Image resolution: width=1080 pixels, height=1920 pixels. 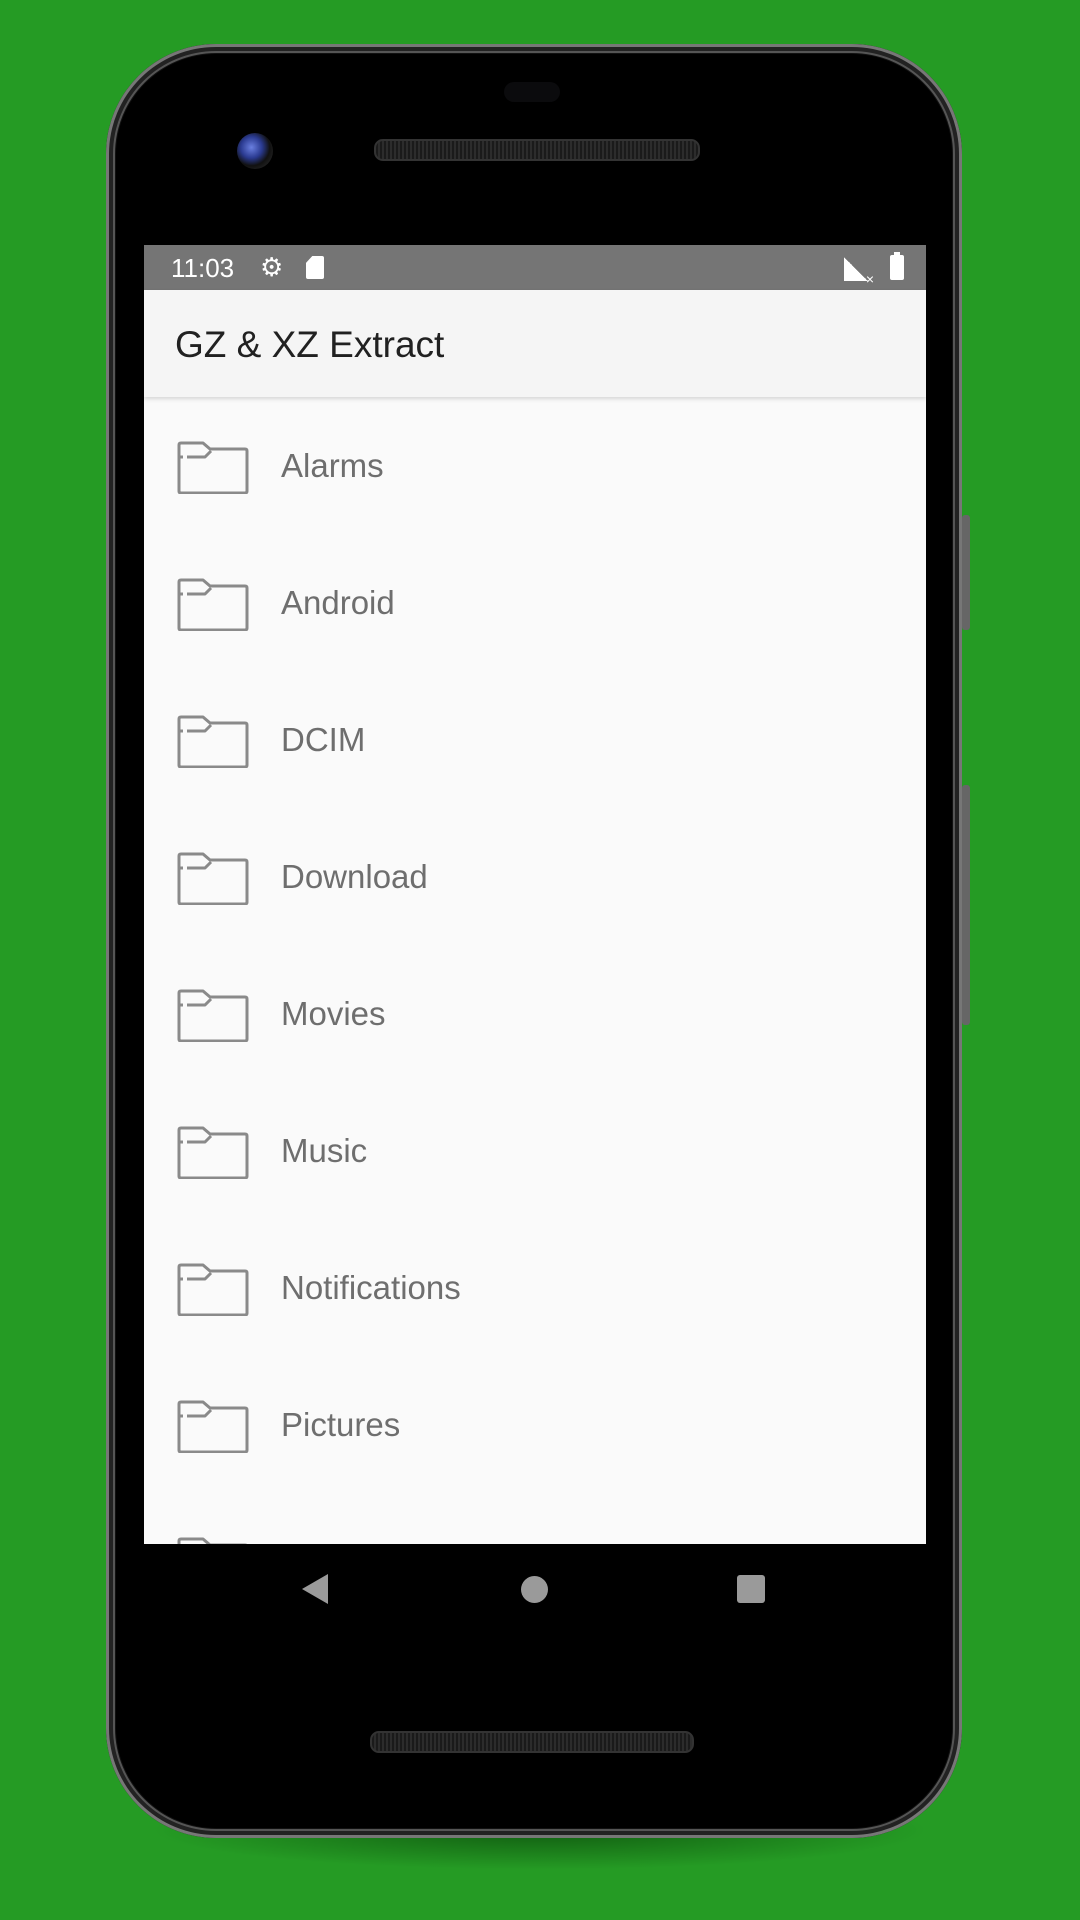 I want to click on folder-list-item: Android, so click(x=535, y=602).